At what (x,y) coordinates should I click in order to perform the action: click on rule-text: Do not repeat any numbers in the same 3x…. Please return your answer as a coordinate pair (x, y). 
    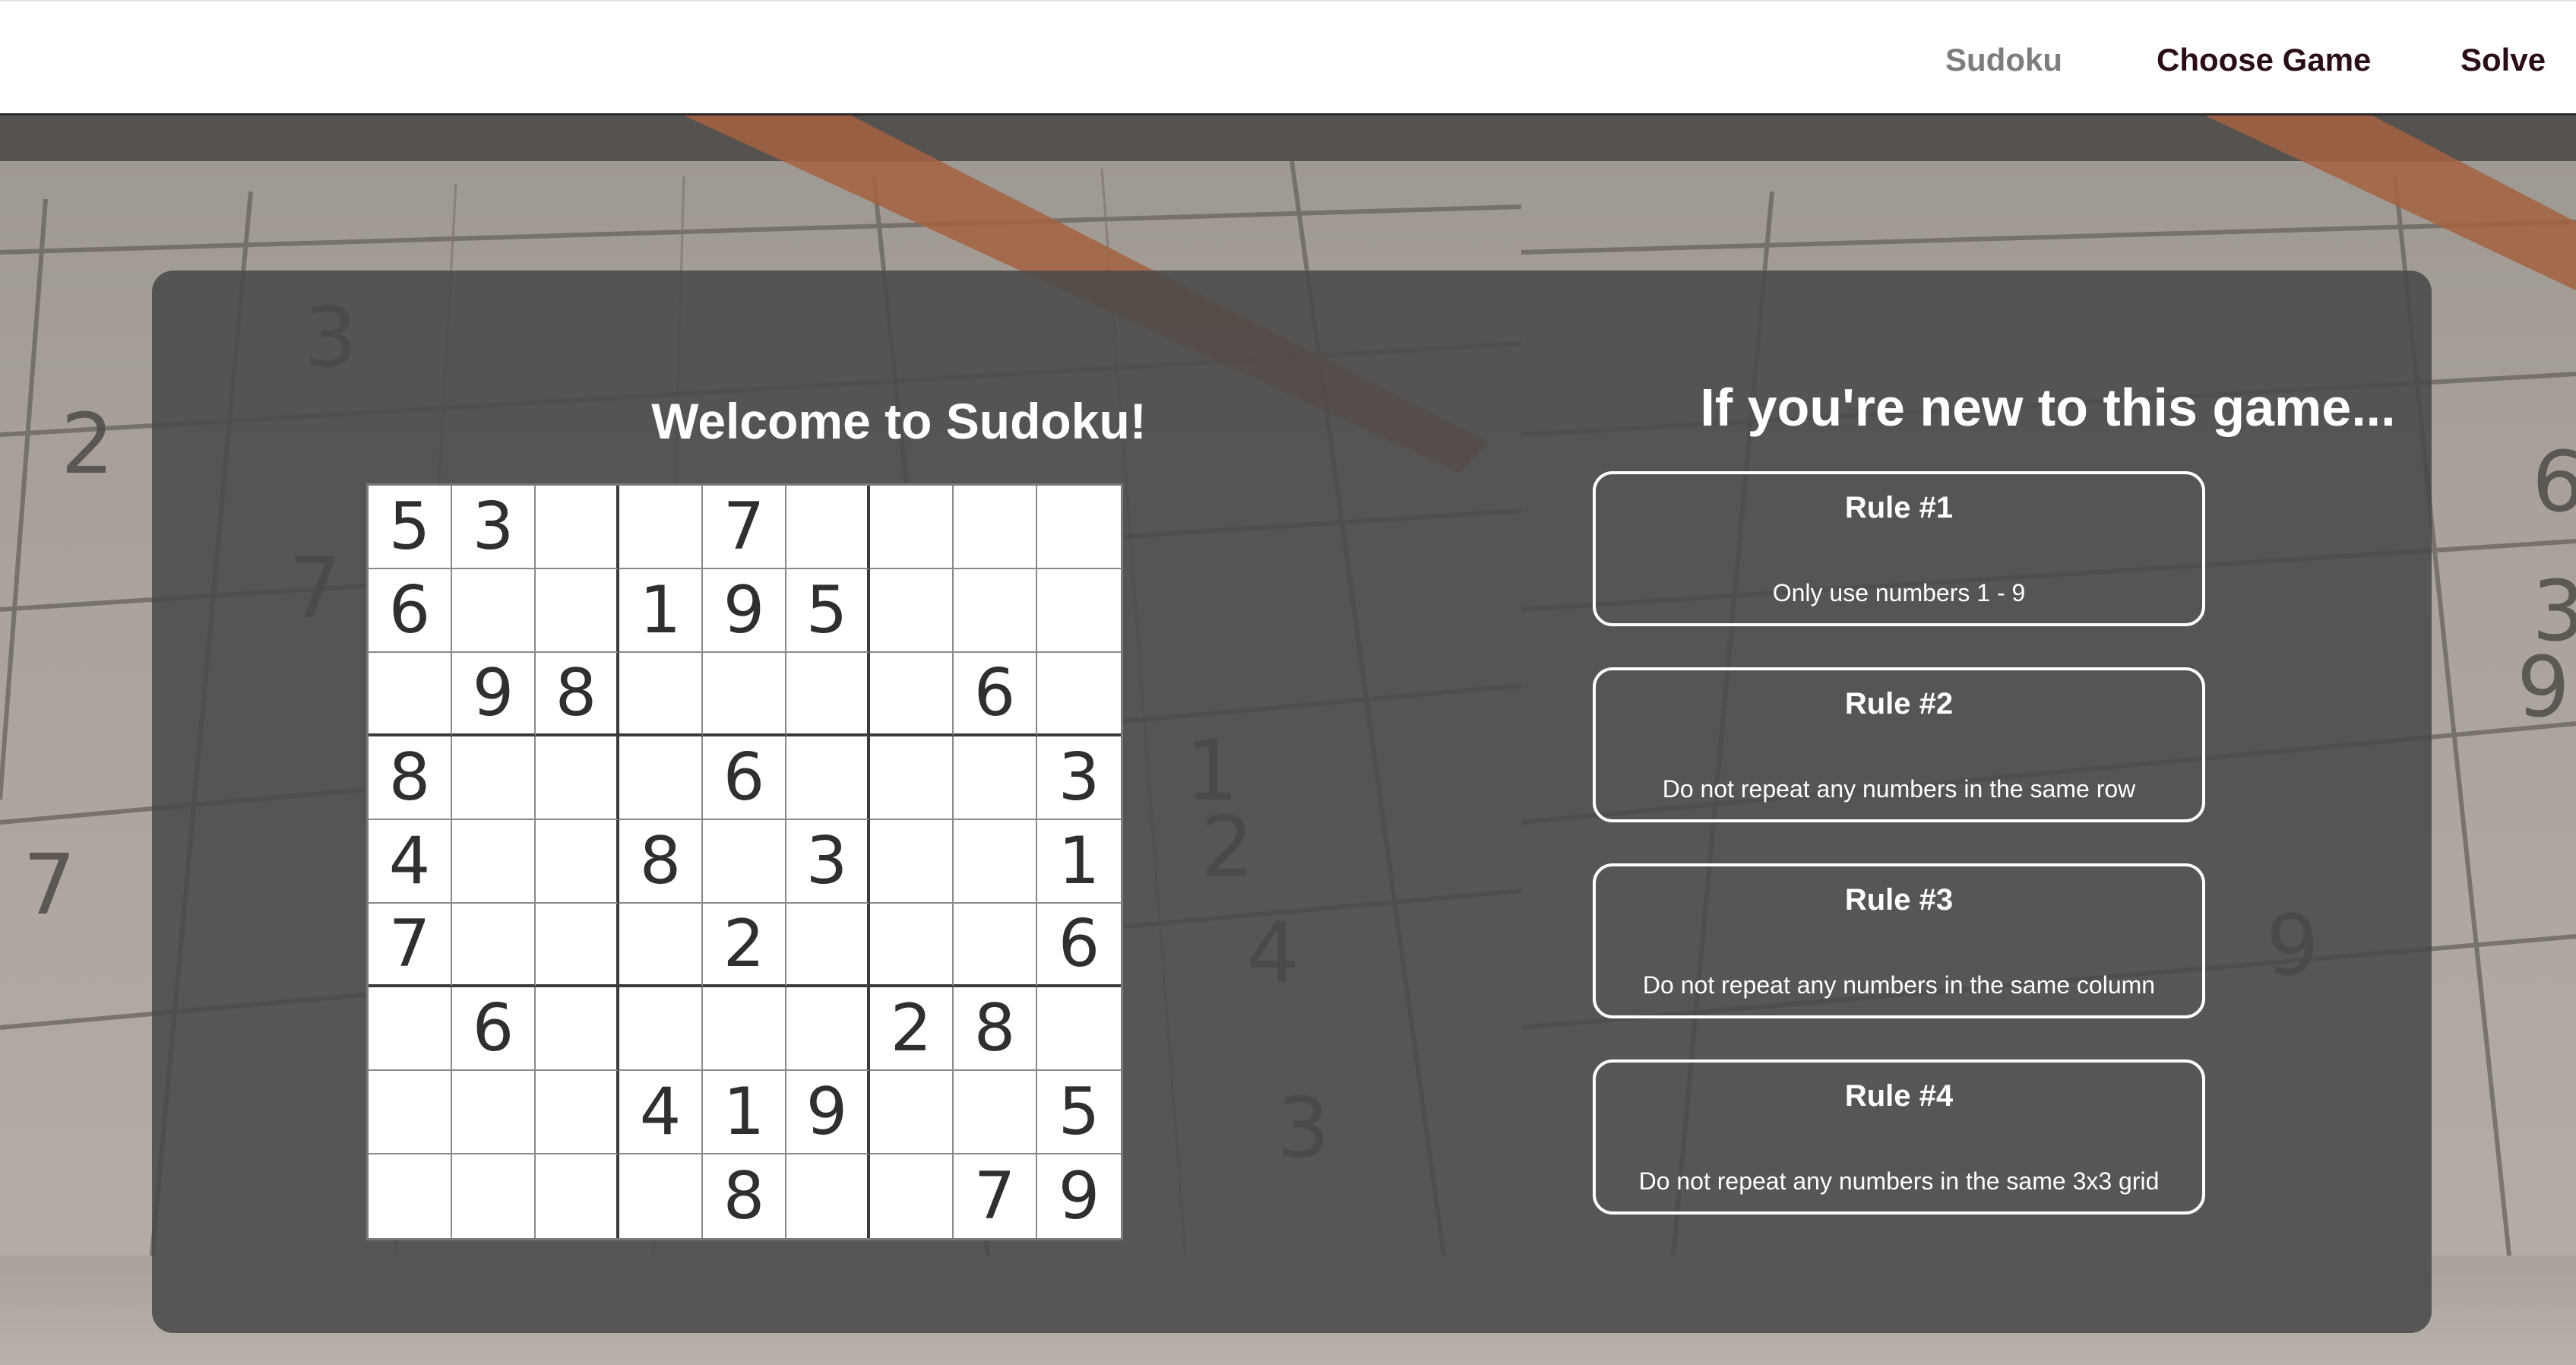
    Looking at the image, I should click on (1899, 1181).